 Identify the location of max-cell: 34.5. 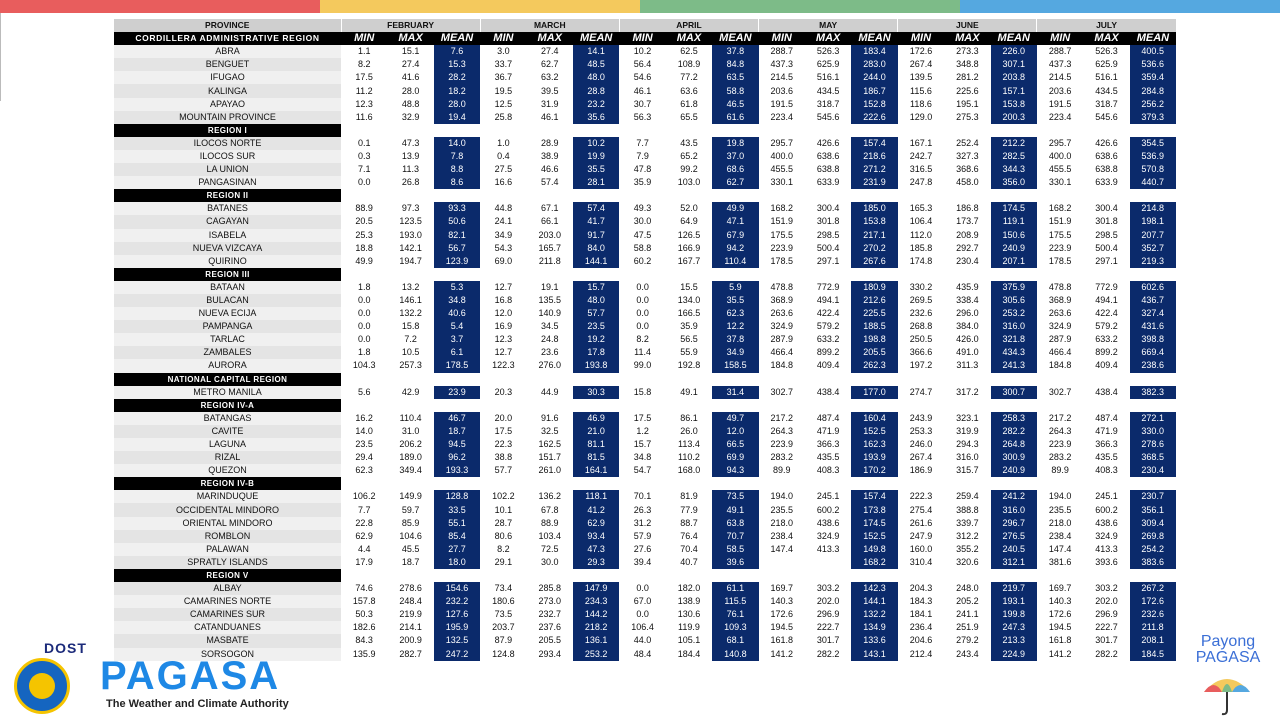
(550, 326).